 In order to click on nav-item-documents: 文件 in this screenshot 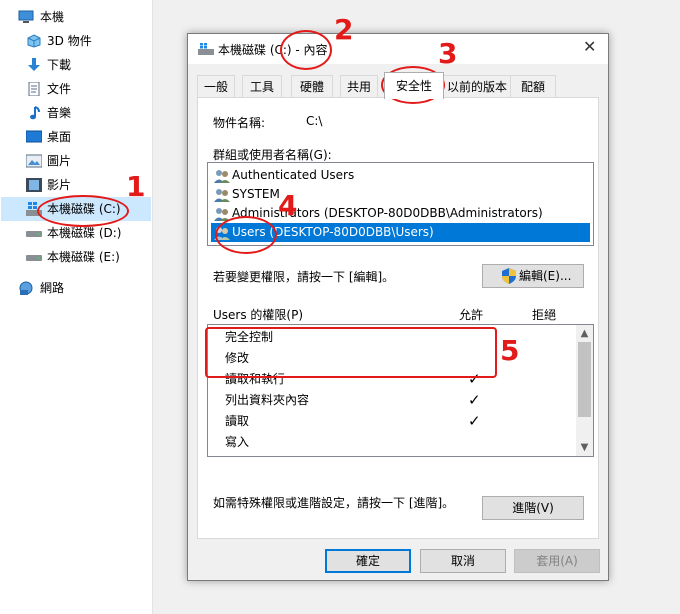, I will do `click(75, 89)`.